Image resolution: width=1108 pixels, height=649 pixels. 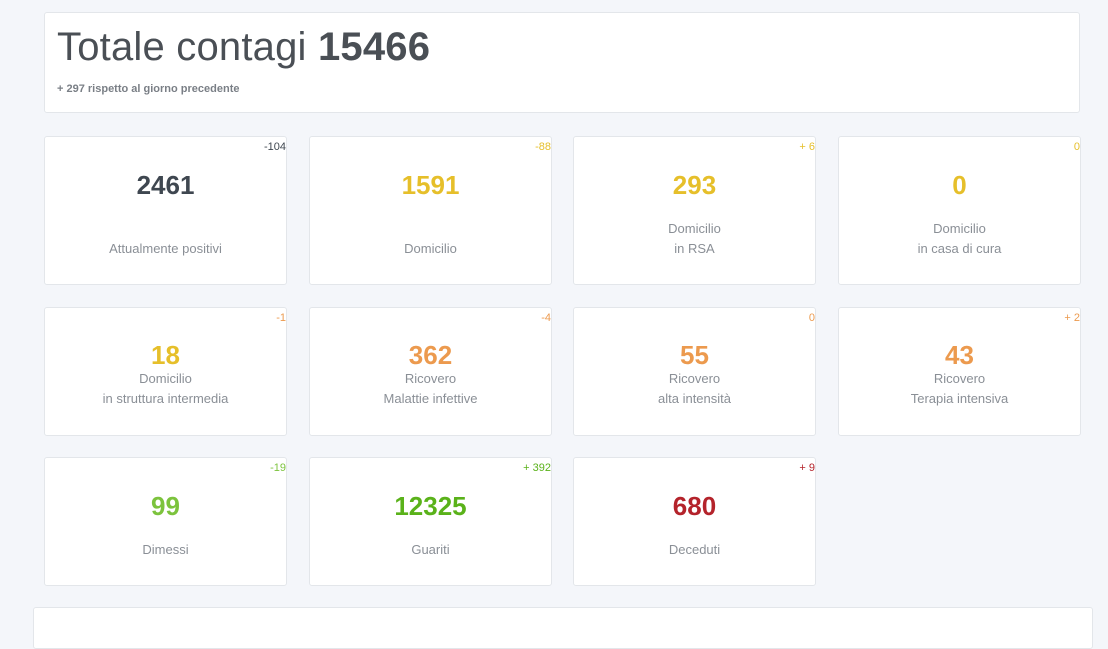 What do you see at coordinates (694, 506) in the screenshot?
I see `stat-value: 680` at bounding box center [694, 506].